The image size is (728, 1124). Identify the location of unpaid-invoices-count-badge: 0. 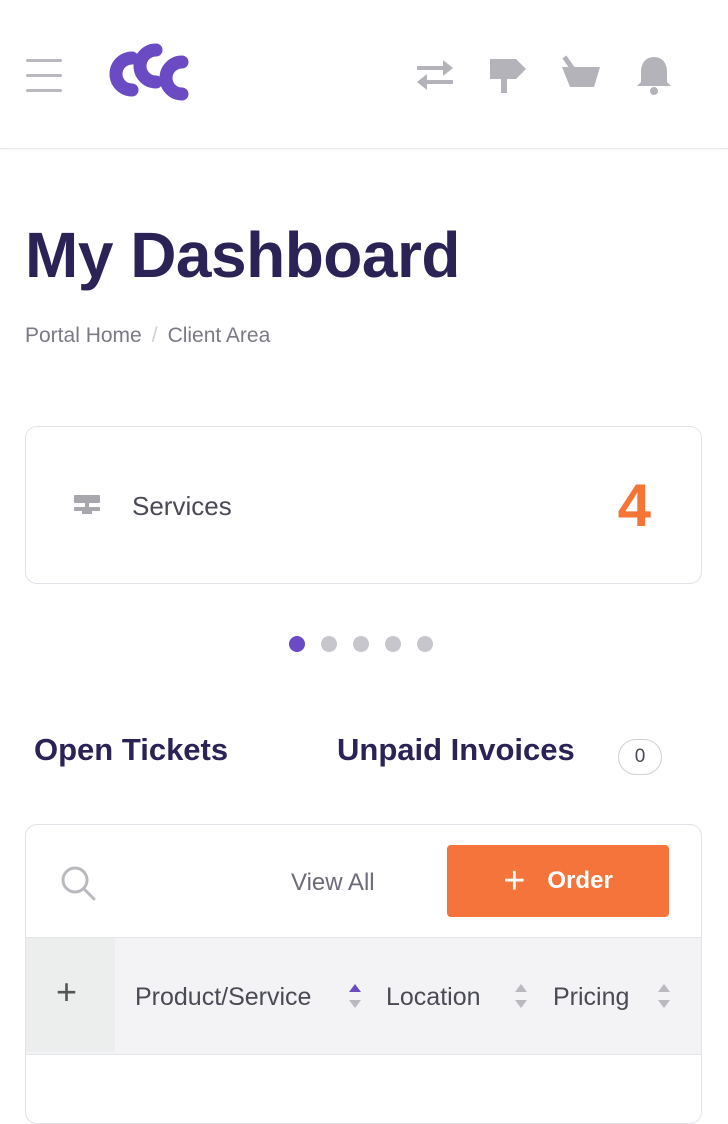
(640, 757).